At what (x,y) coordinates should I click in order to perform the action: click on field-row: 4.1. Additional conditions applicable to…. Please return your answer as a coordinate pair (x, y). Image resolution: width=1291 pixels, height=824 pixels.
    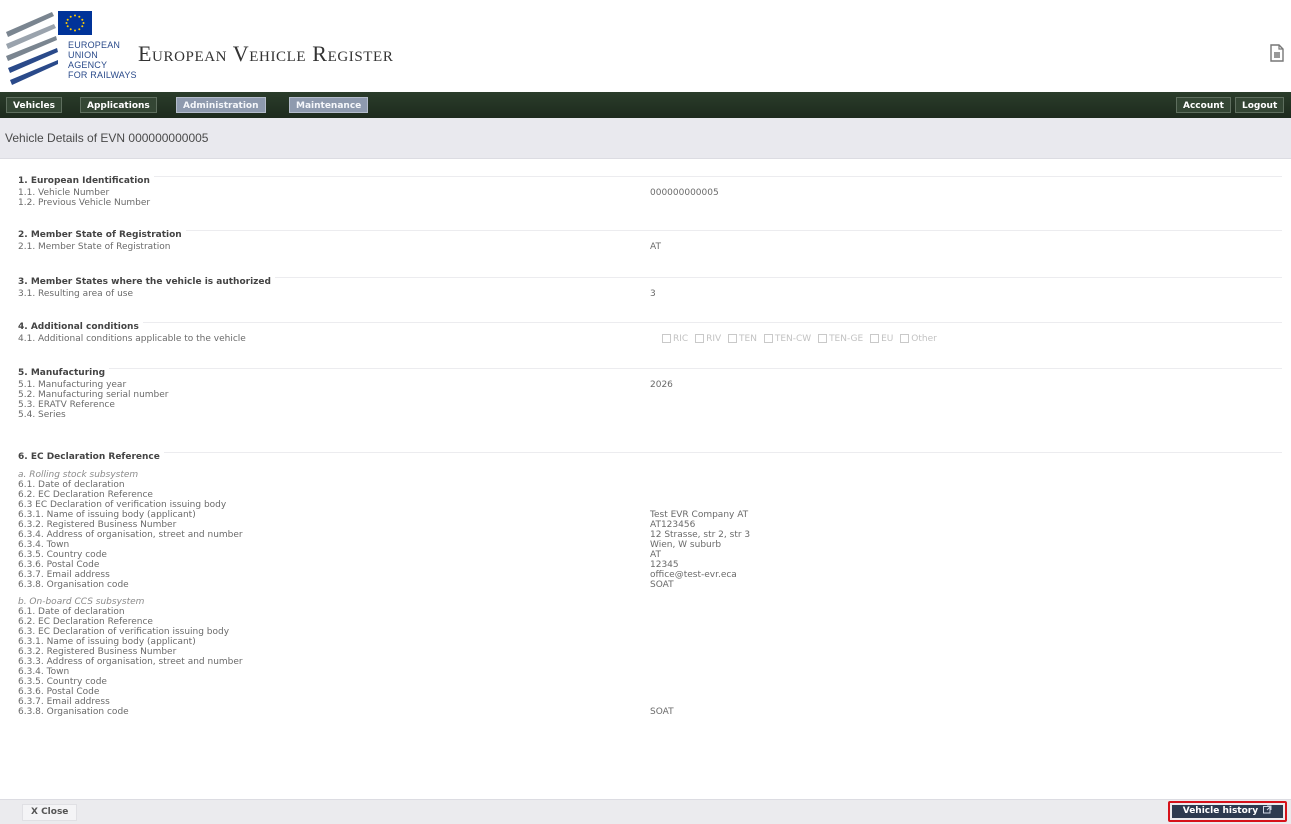
    Looking at the image, I should click on (653, 339).